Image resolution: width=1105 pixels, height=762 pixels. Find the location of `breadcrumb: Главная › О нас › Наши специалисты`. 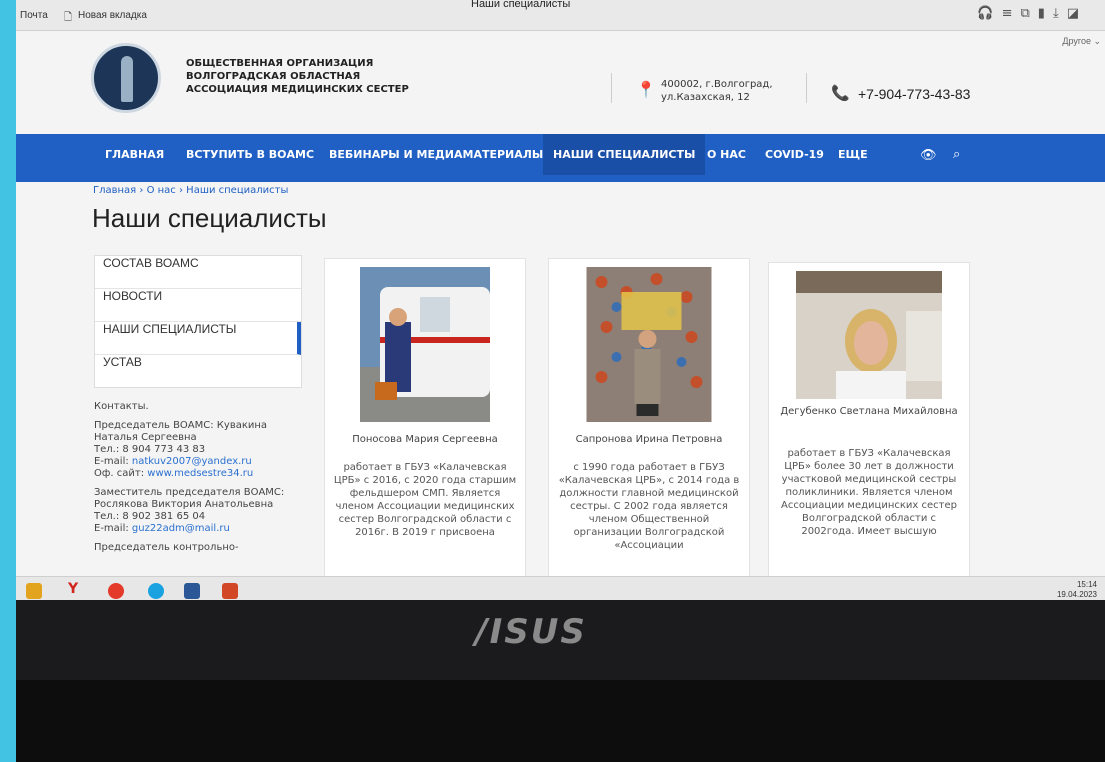

breadcrumb: Главная › О нас › Наши специалисты is located at coordinates (190, 190).